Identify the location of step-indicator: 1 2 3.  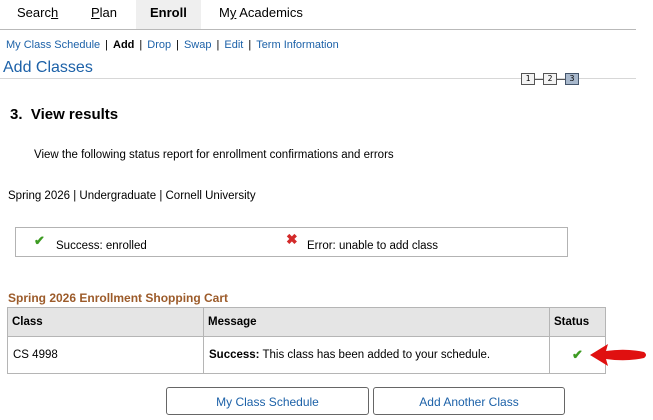
(550, 79).